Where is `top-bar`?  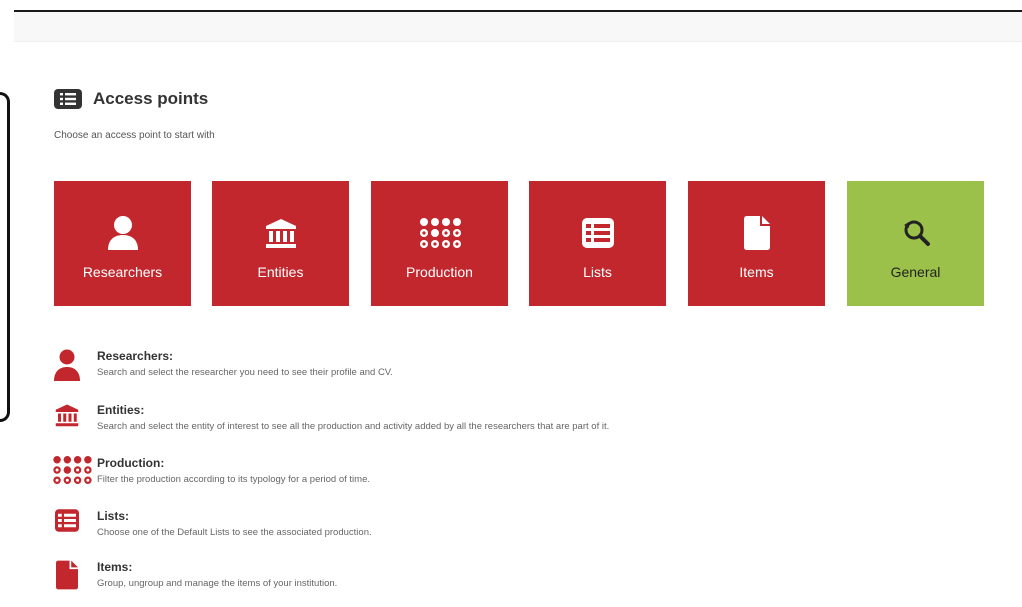 top-bar is located at coordinates (518, 27).